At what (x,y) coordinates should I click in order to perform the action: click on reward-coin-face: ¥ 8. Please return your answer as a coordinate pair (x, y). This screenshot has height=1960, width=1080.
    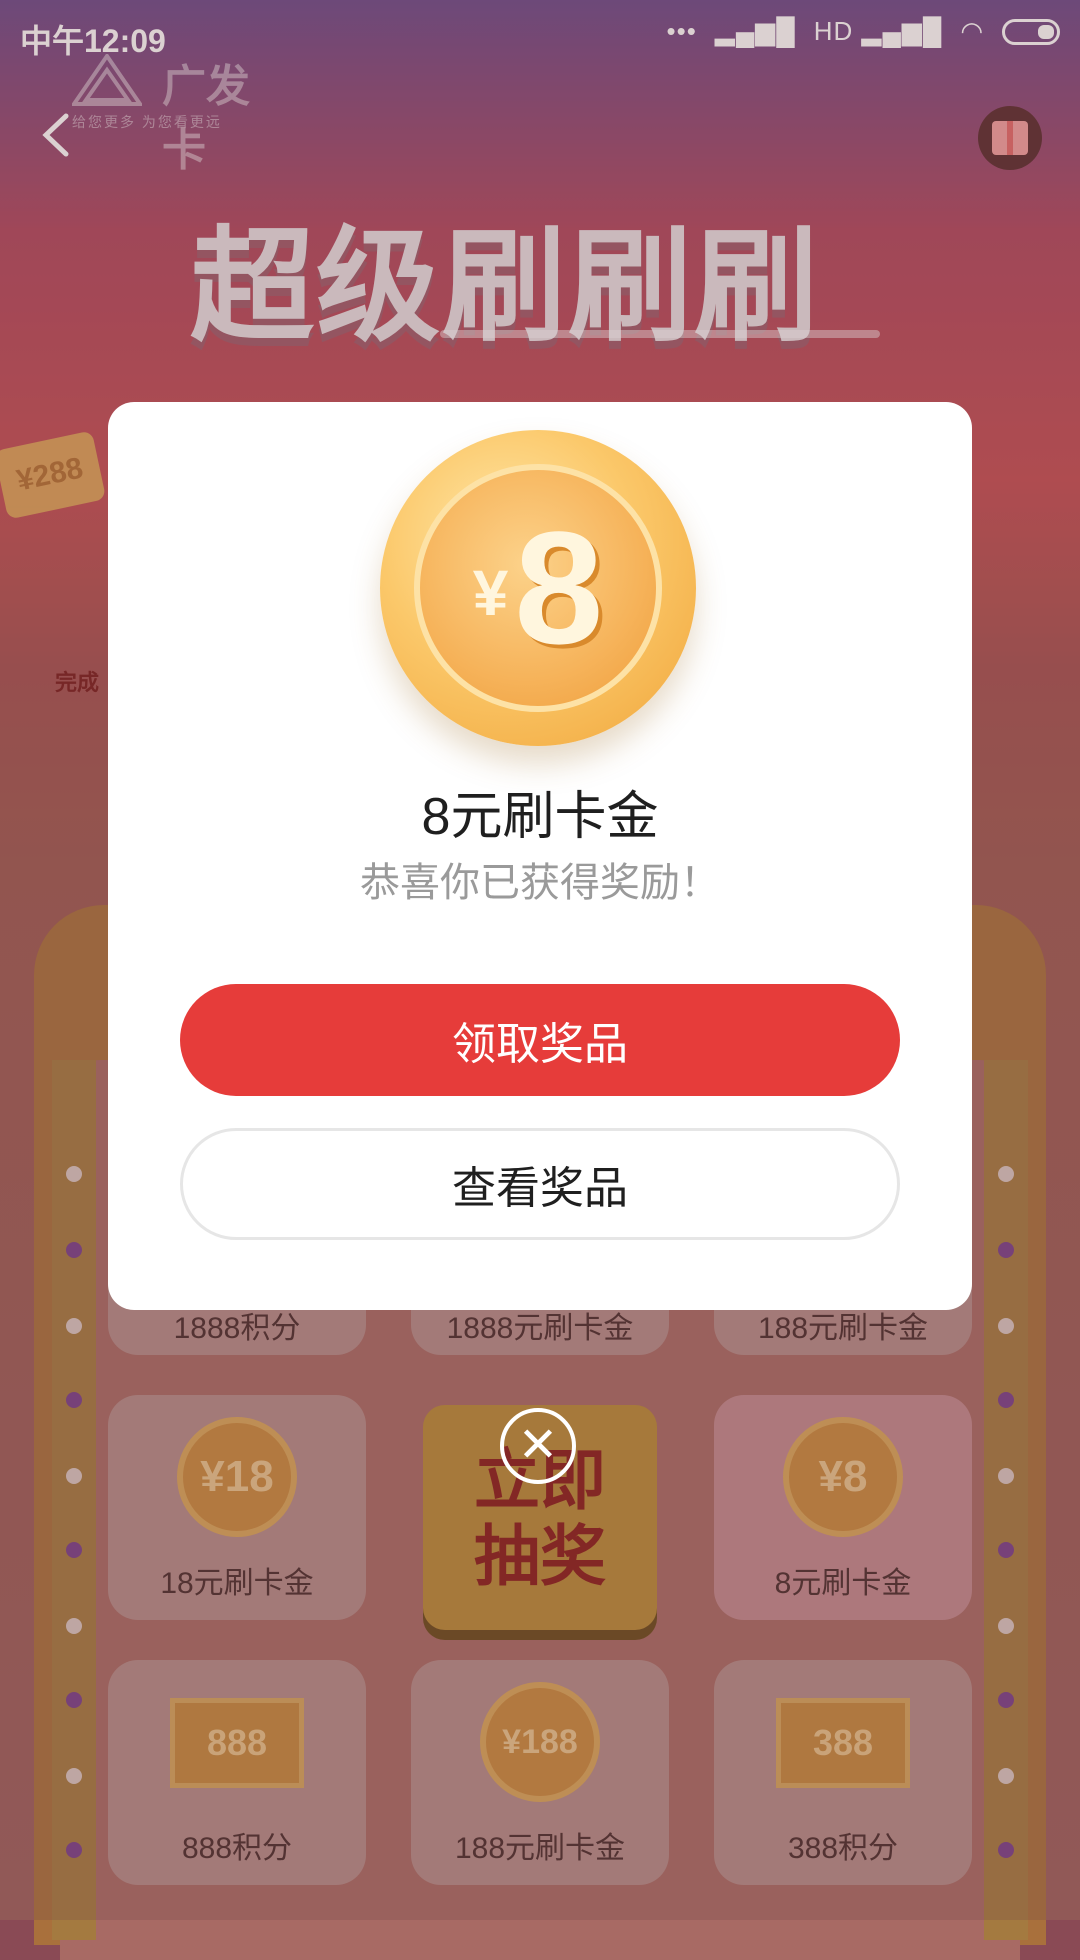
    Looking at the image, I should click on (538, 588).